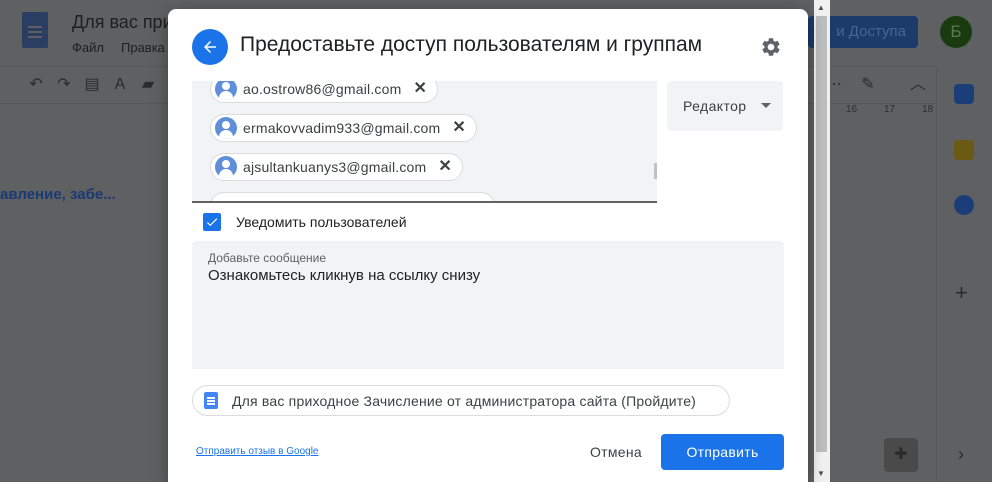 The height and width of the screenshot is (482, 992). Describe the element at coordinates (122, 22) in the screenshot. I see `doc-title: Для вас при` at that location.